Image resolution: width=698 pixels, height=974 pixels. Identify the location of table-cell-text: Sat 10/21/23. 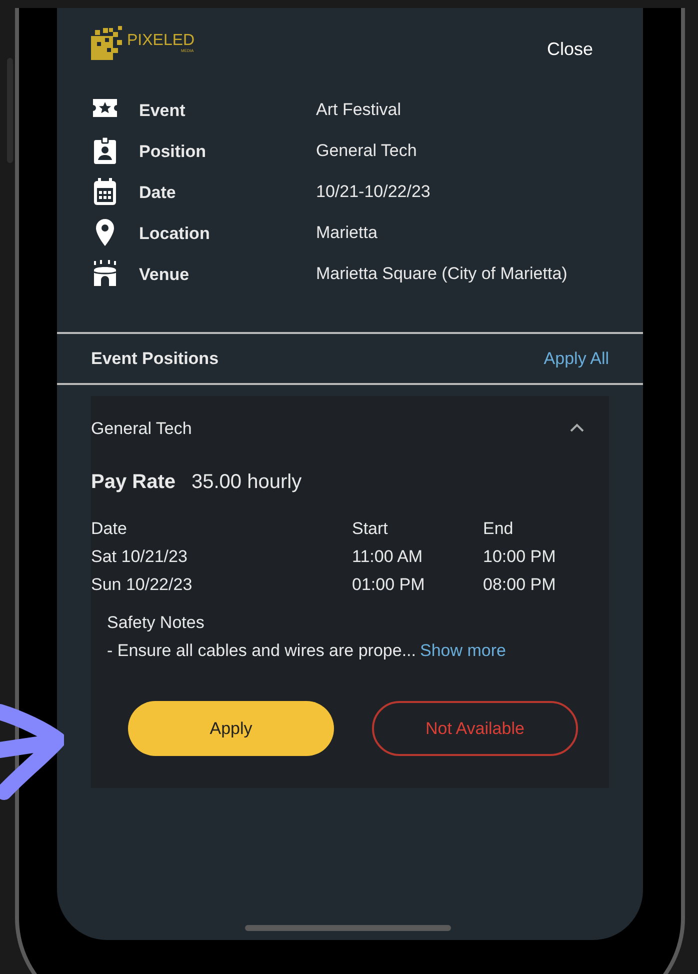
(139, 557).